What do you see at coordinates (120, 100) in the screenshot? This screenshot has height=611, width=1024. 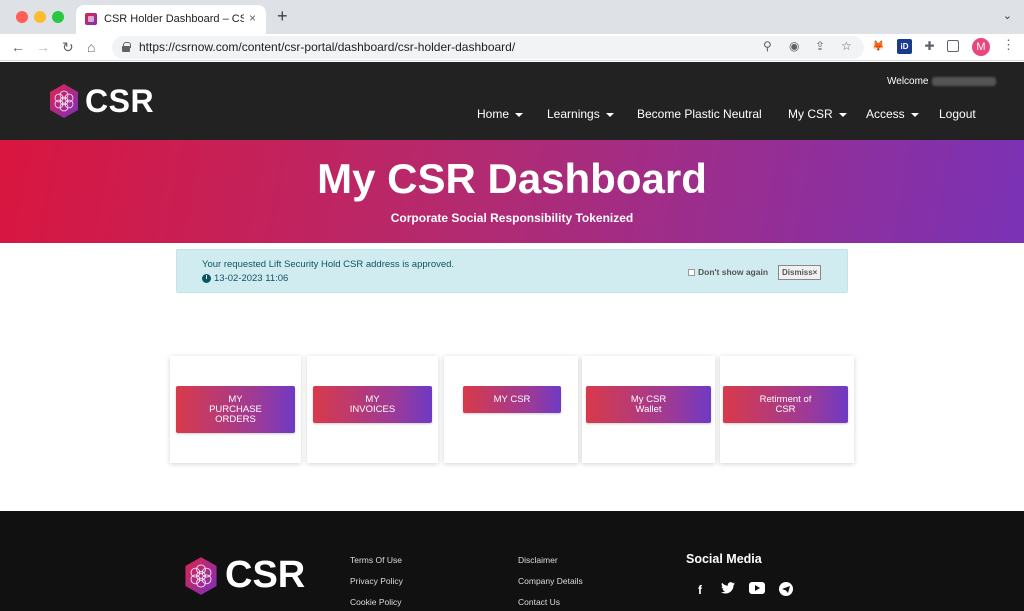 I see `logo-text: CSR` at bounding box center [120, 100].